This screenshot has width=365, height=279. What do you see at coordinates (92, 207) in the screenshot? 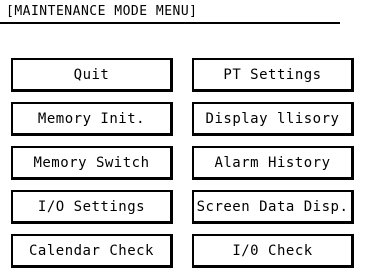
I see `io-settings-button: I/O Settings` at bounding box center [92, 207].